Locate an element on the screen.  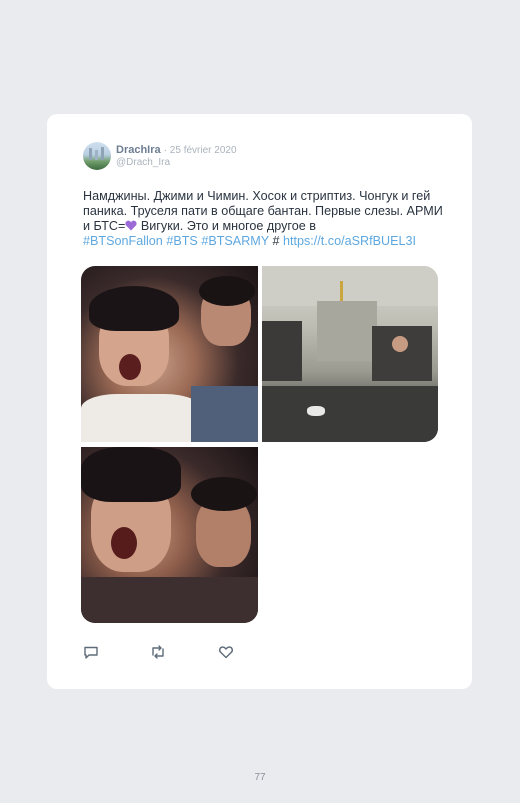
tweet-text-after: Вигуки. Это и многое другое в is located at coordinates (226, 226).